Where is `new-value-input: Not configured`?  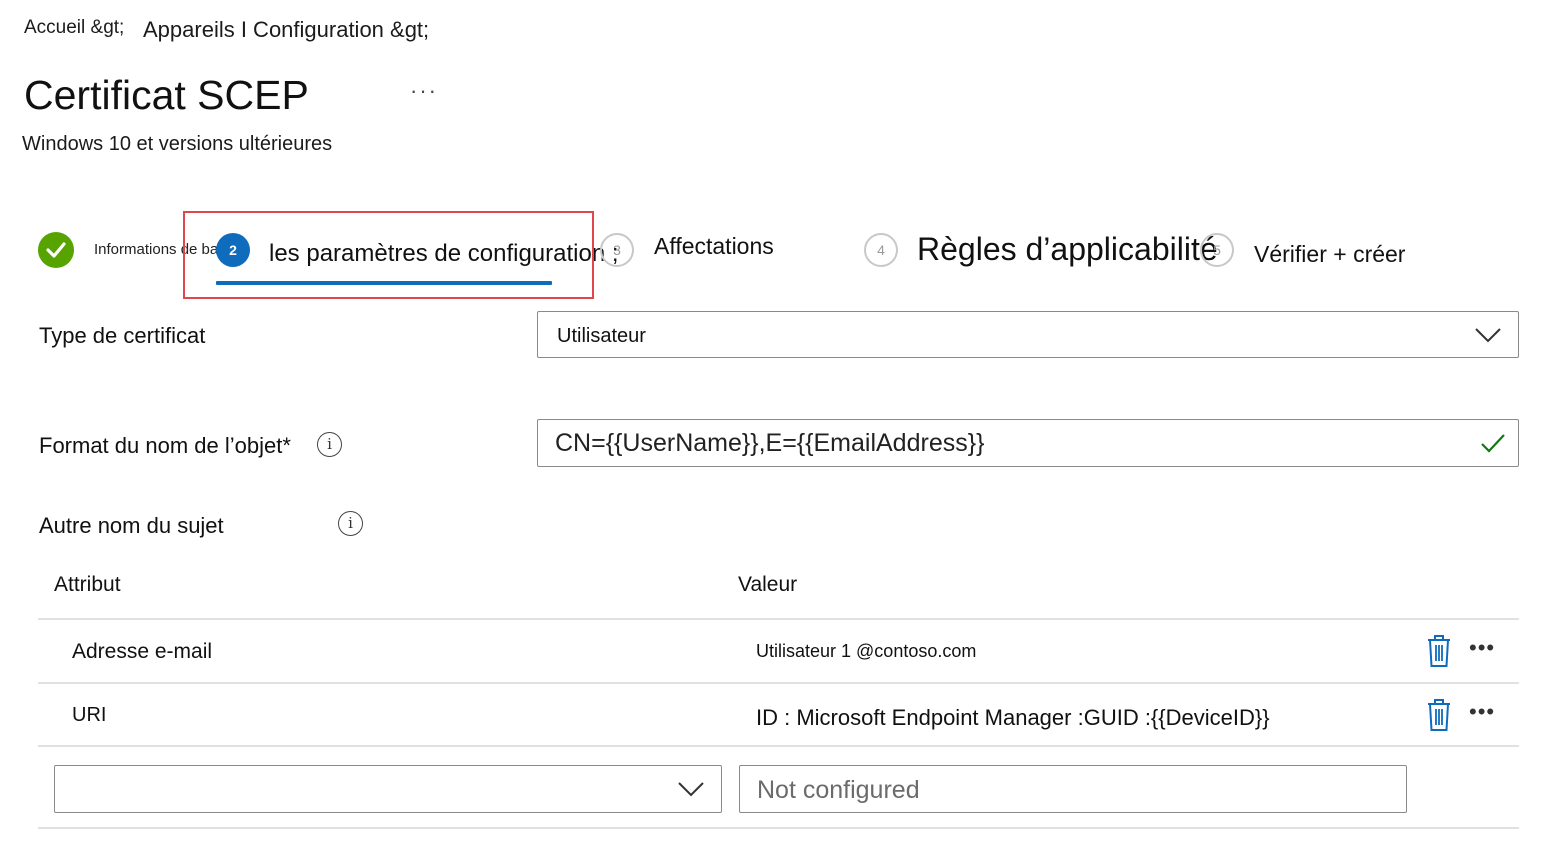
new-value-input: Not configured is located at coordinates (1073, 789).